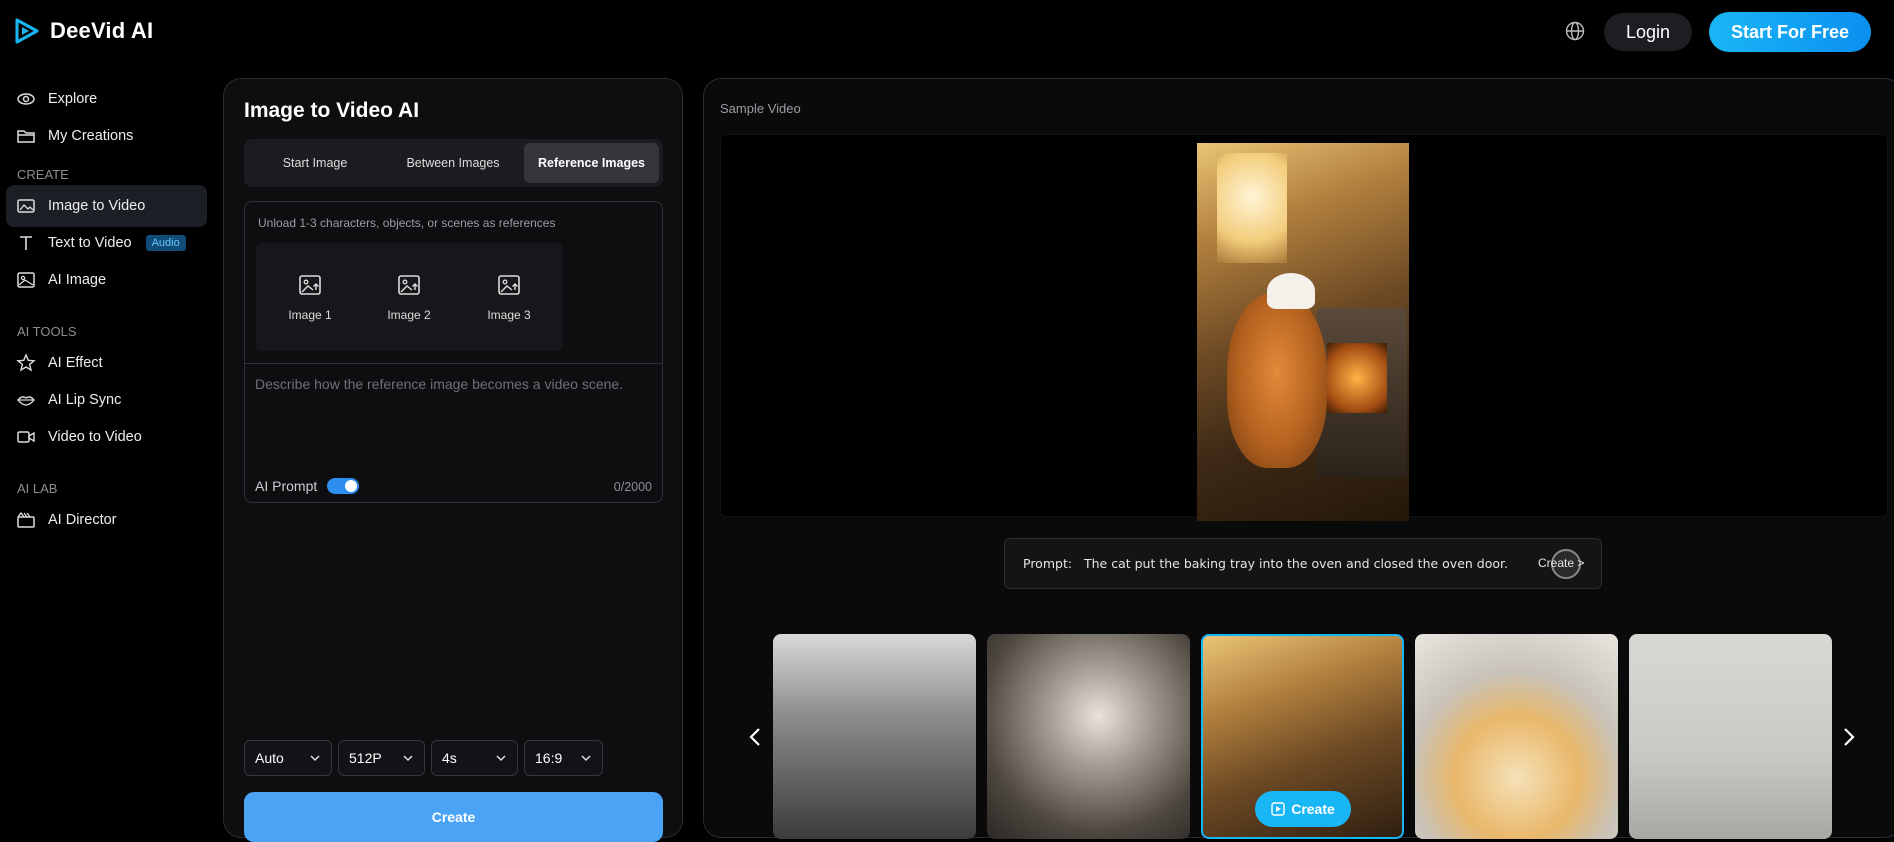  What do you see at coordinates (47, 331) in the screenshot?
I see `section-ai-tools: AI TOOLS` at bounding box center [47, 331].